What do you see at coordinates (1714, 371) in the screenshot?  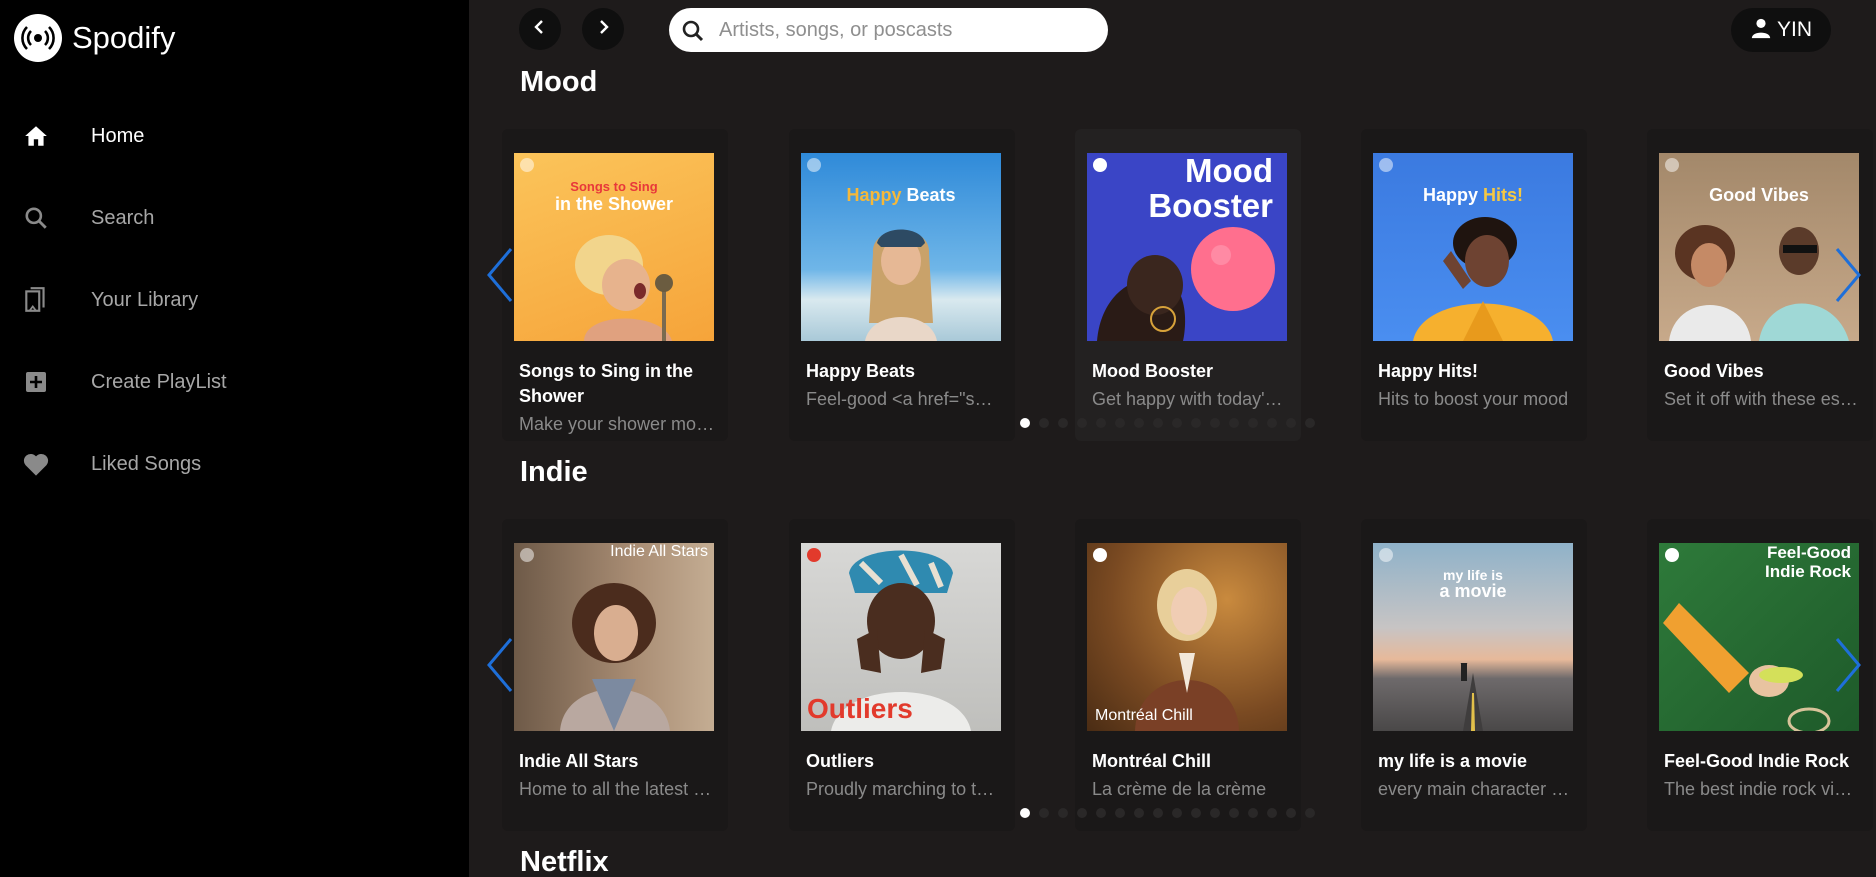 I see `playlist-title: Good Vibes` at bounding box center [1714, 371].